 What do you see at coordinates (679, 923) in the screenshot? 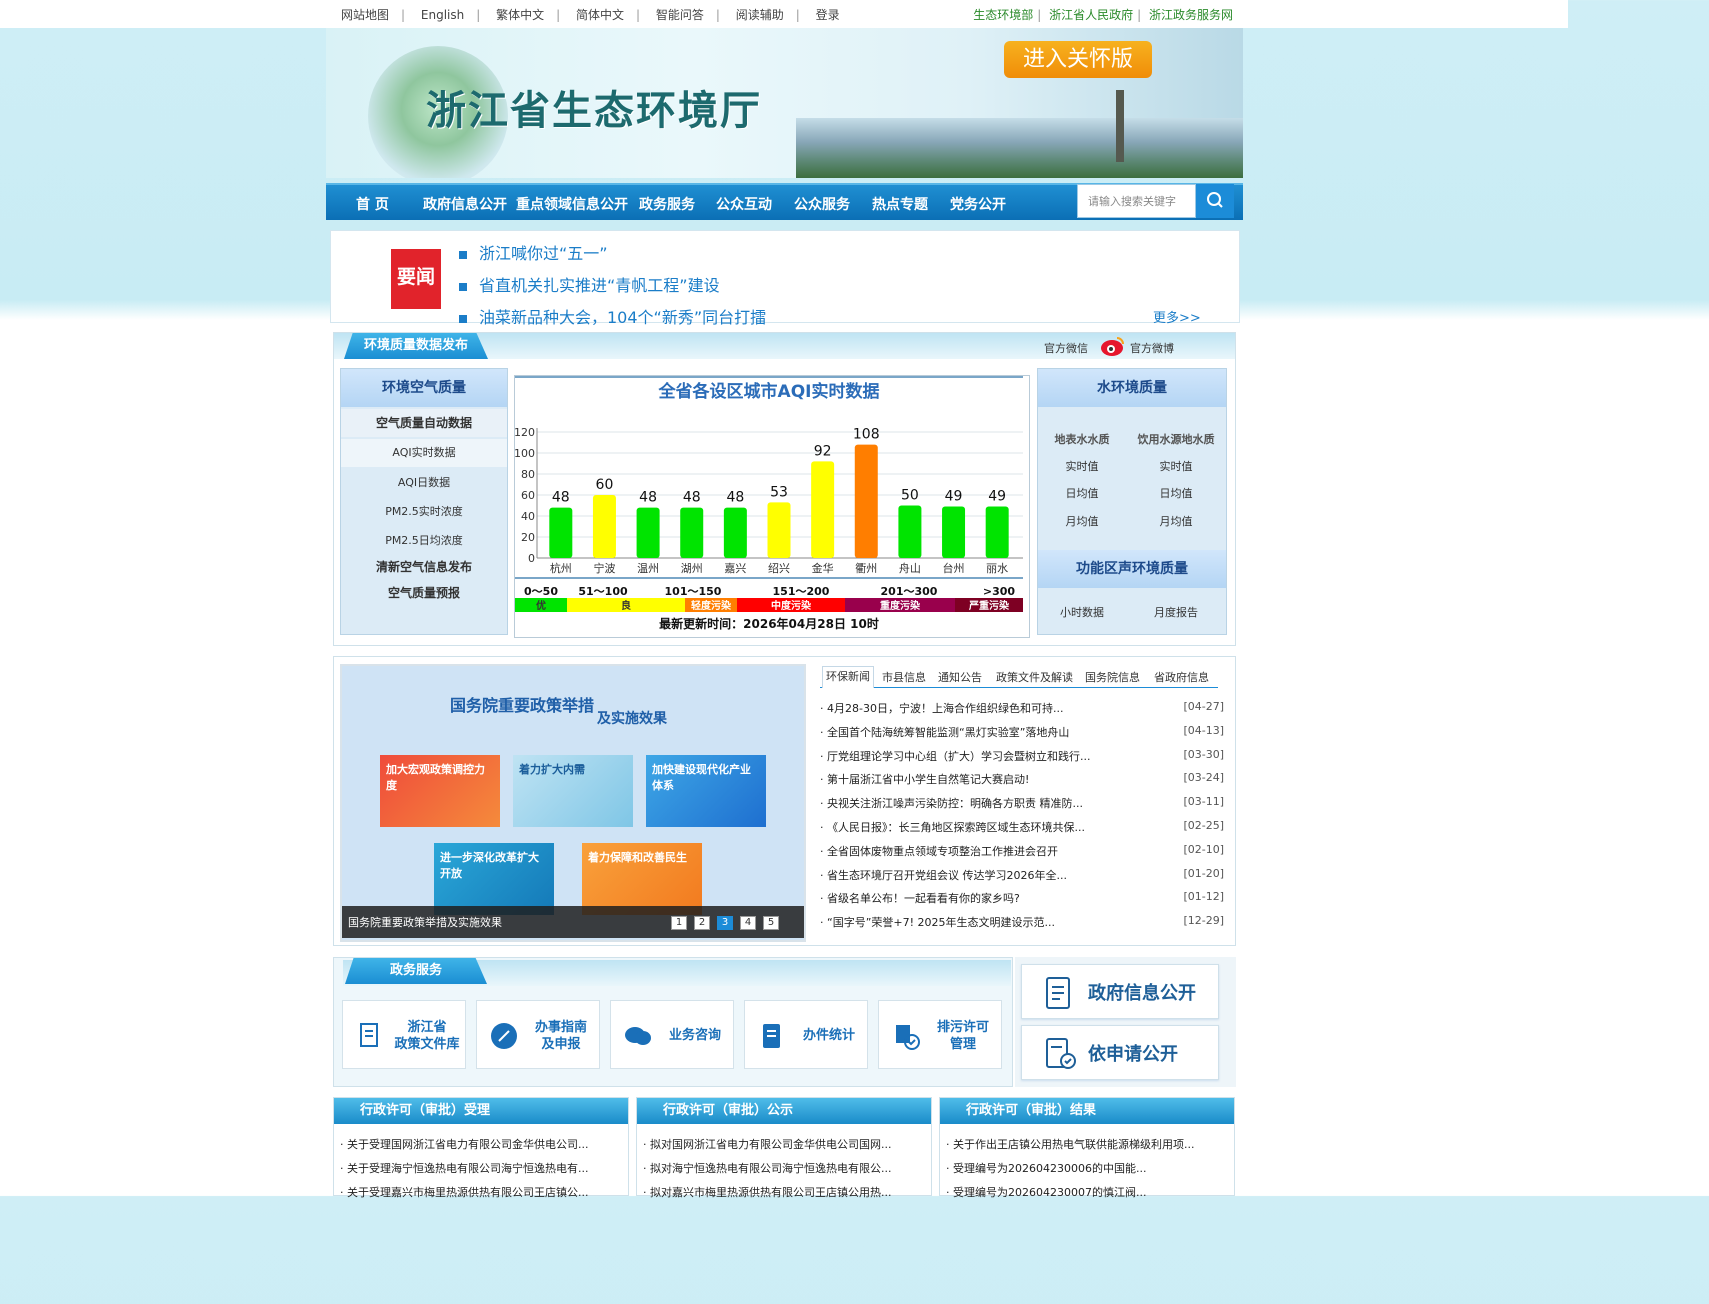
I see `slide-page-1: 1` at bounding box center [679, 923].